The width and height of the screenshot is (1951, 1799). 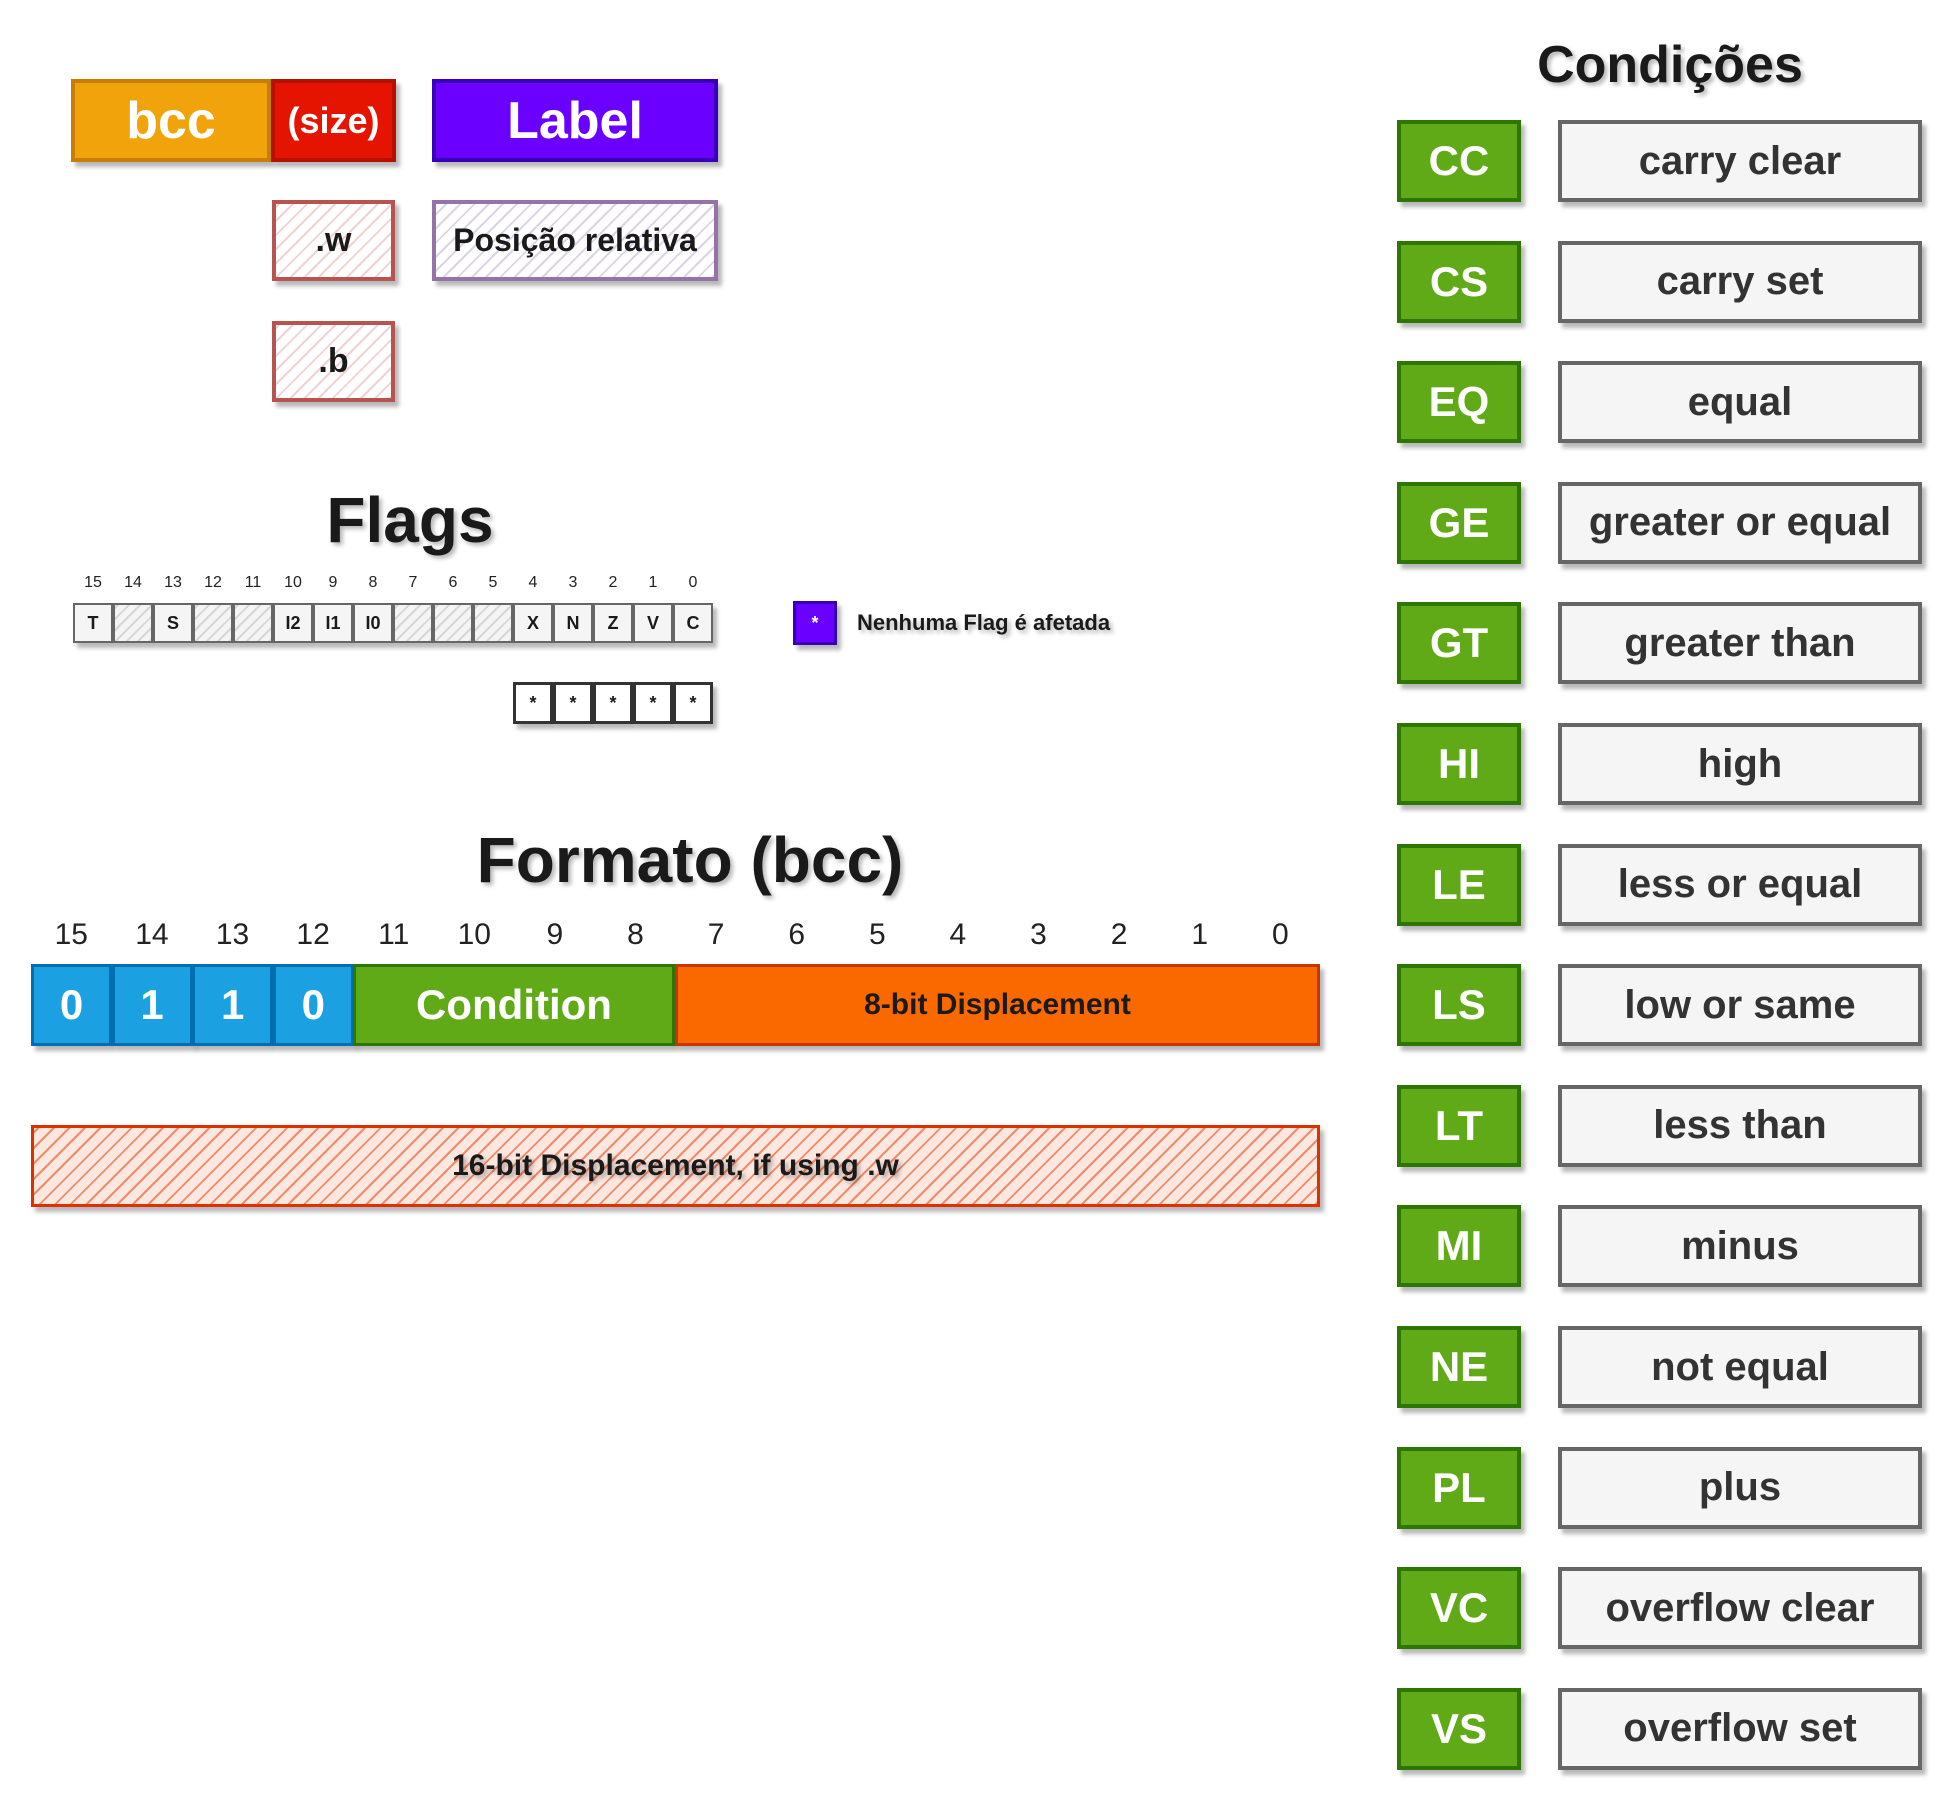 I want to click on condition-code: PL, so click(x=1459, y=1487).